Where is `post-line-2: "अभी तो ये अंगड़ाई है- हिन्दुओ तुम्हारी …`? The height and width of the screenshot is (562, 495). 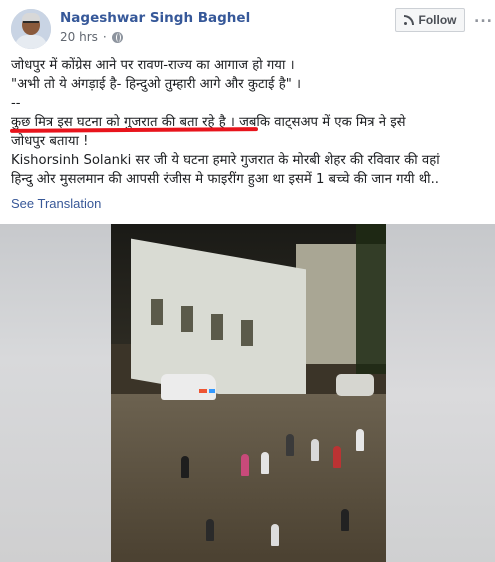 post-line-2: "अभी तो ये अंगड़ाई है- हिन्दुओ तुम्हारी … is located at coordinates (156, 84).